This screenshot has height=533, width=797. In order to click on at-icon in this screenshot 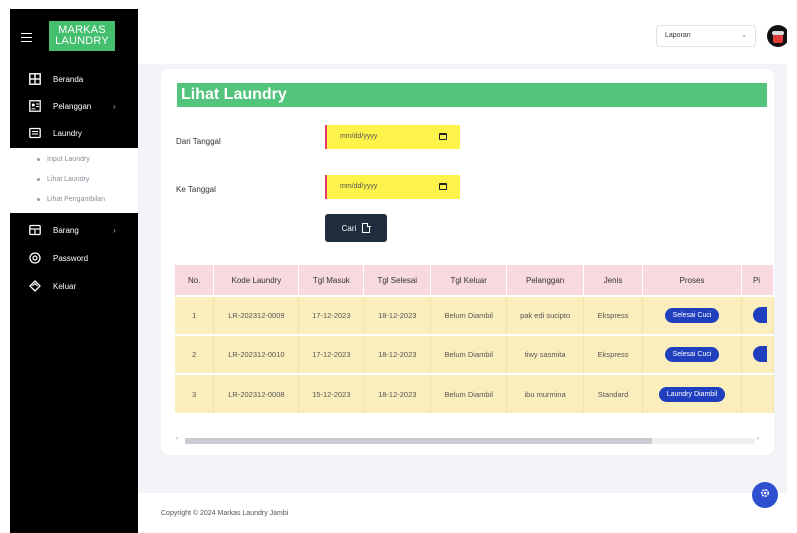, I will do `click(35, 258)`.